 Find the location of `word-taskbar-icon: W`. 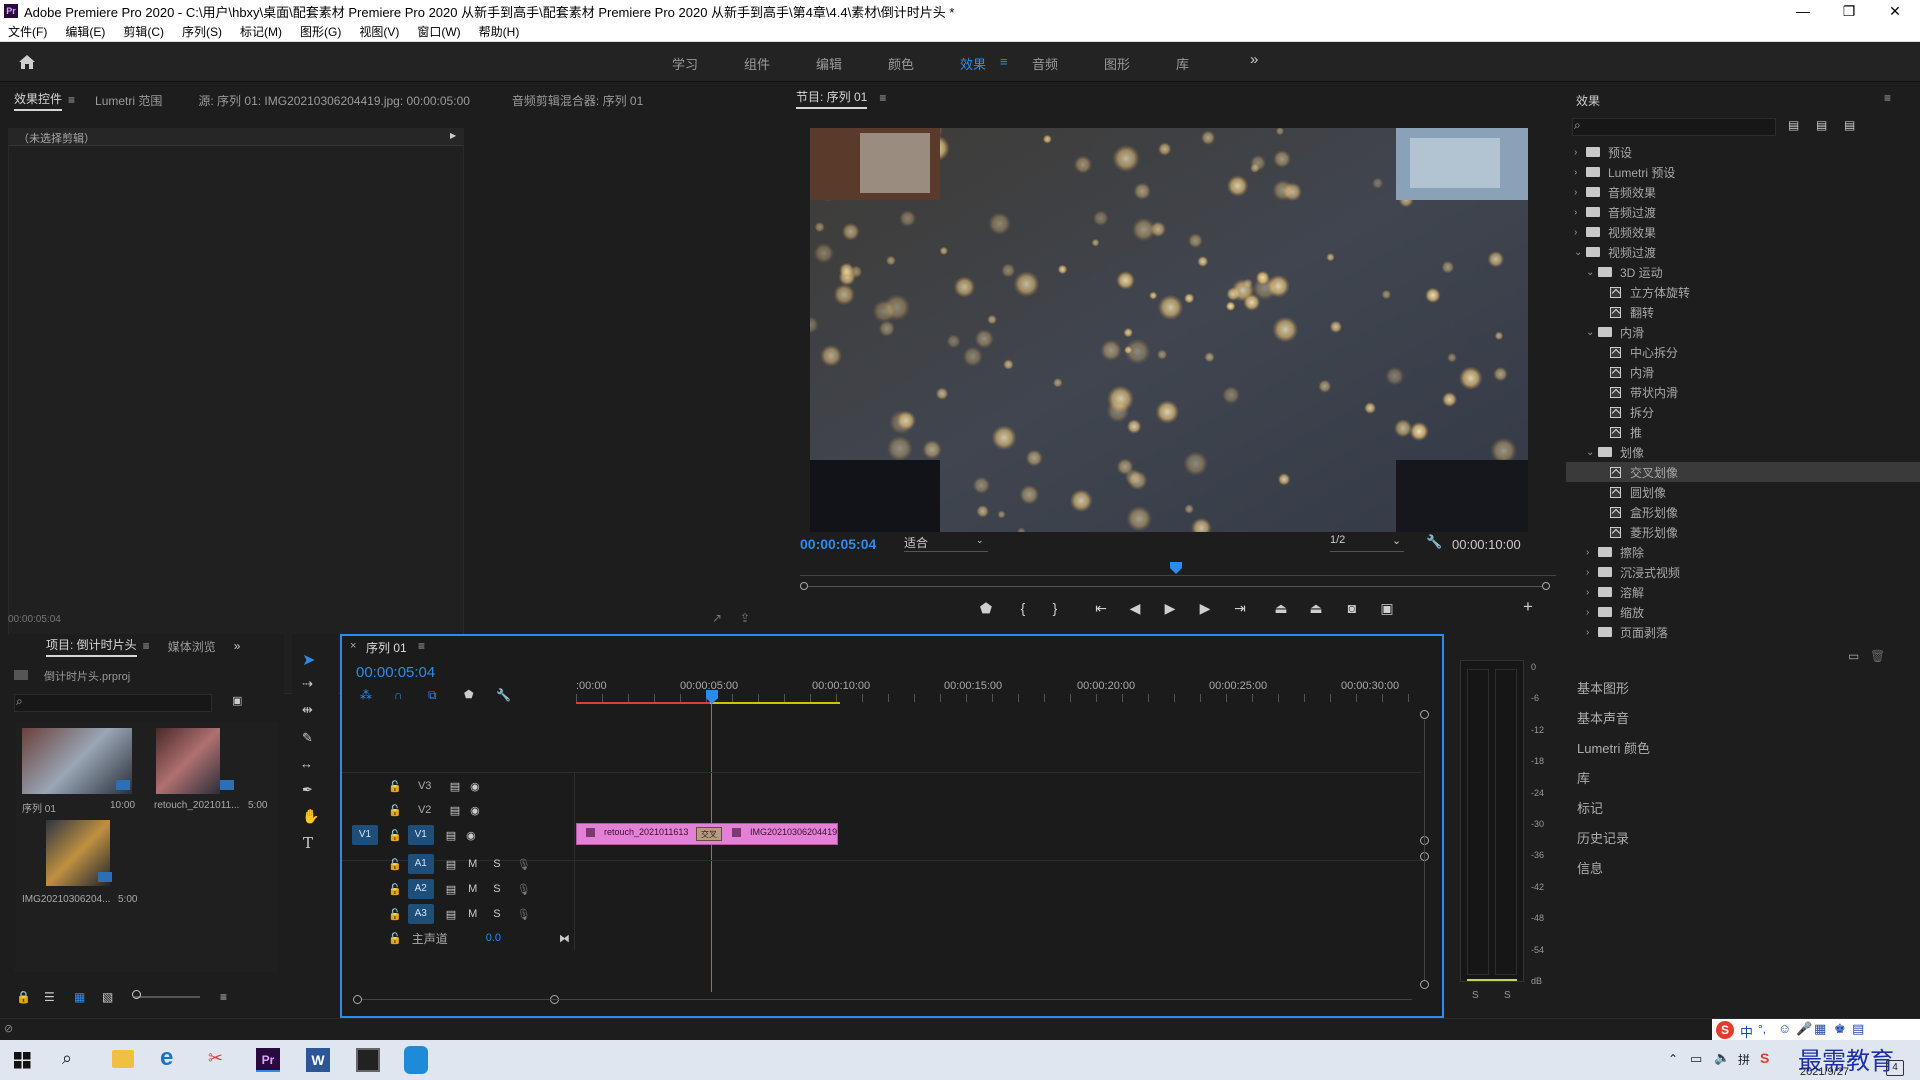

word-taskbar-icon: W is located at coordinates (318, 1060).